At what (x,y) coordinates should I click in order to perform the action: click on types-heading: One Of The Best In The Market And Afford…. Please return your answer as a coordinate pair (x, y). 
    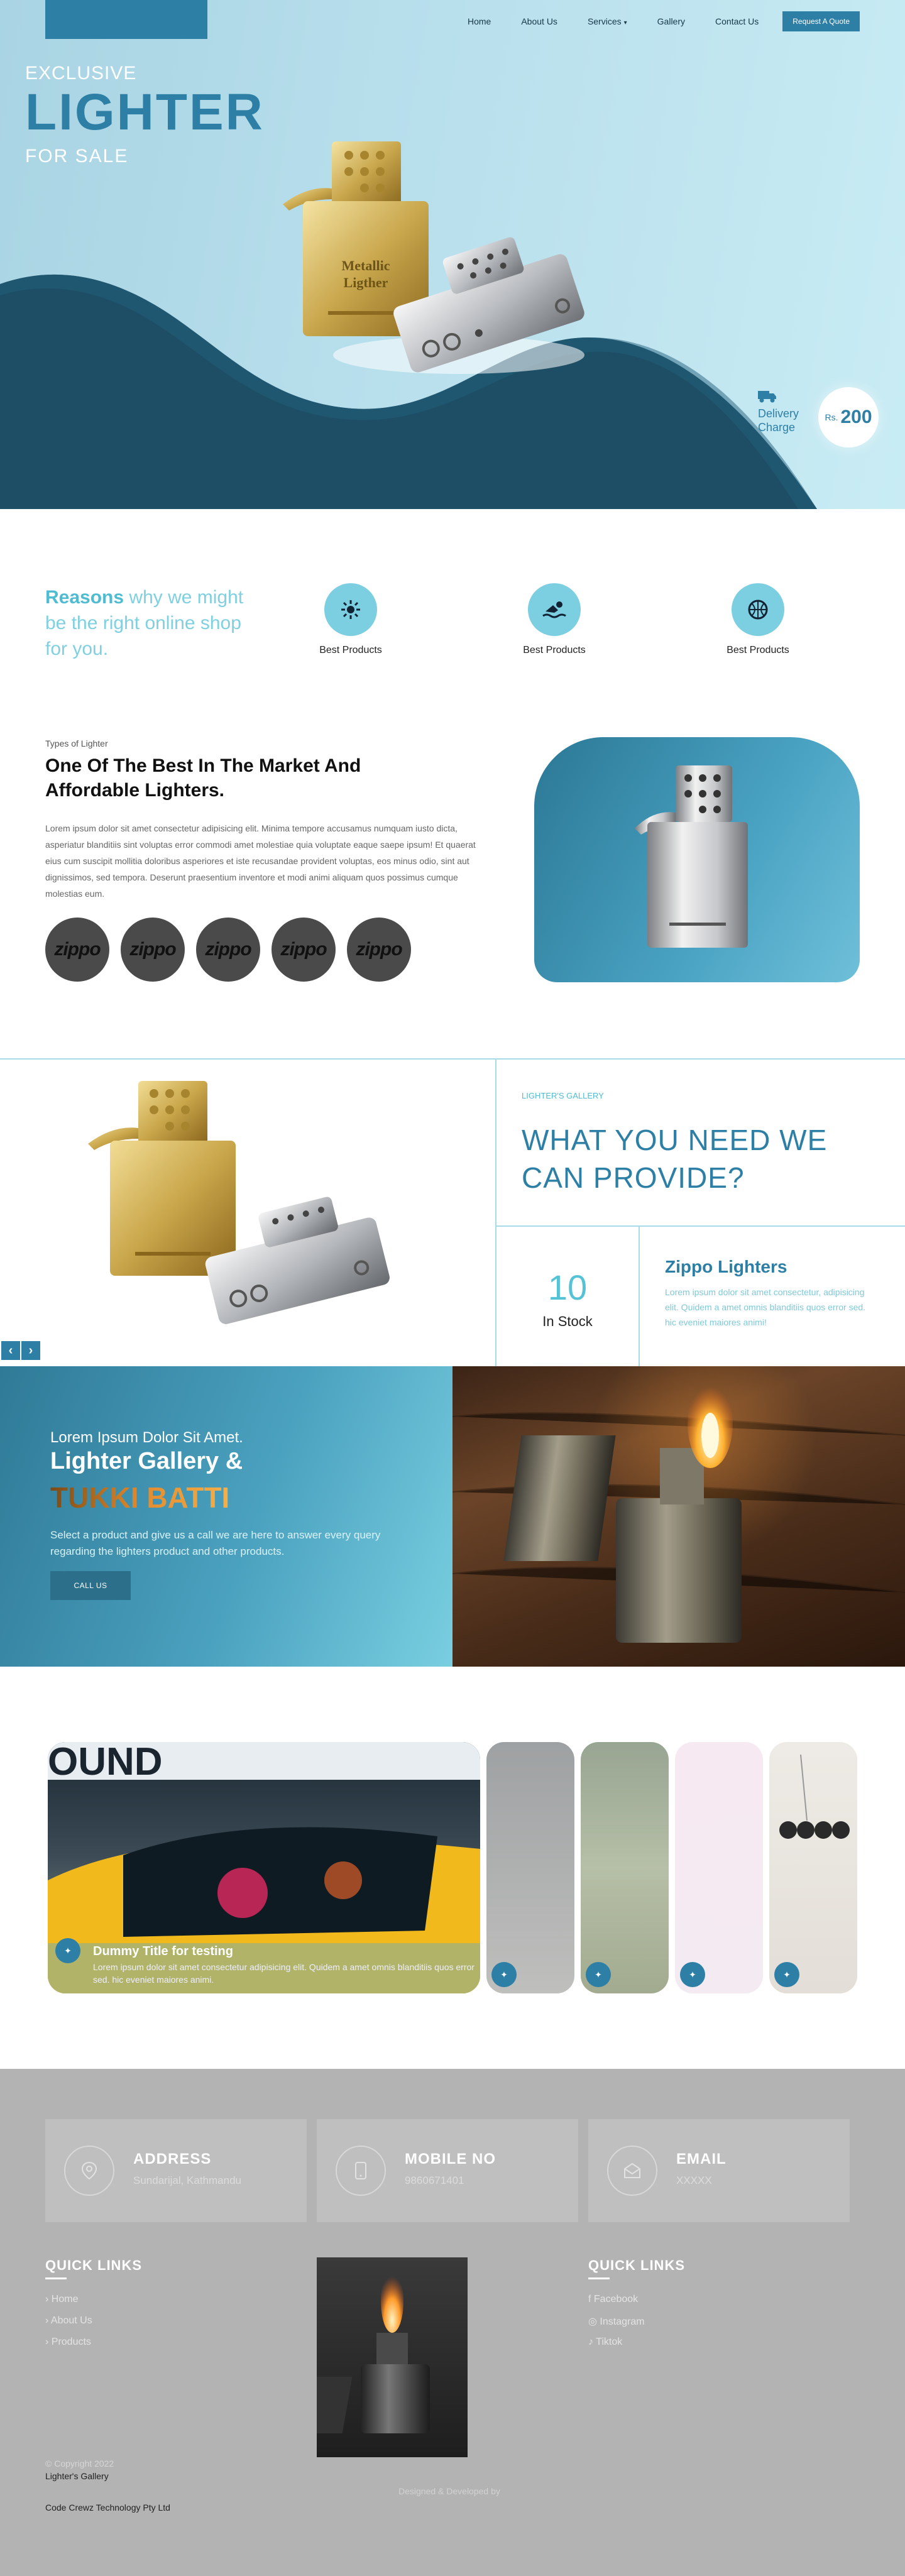
    Looking at the image, I should click on (203, 778).